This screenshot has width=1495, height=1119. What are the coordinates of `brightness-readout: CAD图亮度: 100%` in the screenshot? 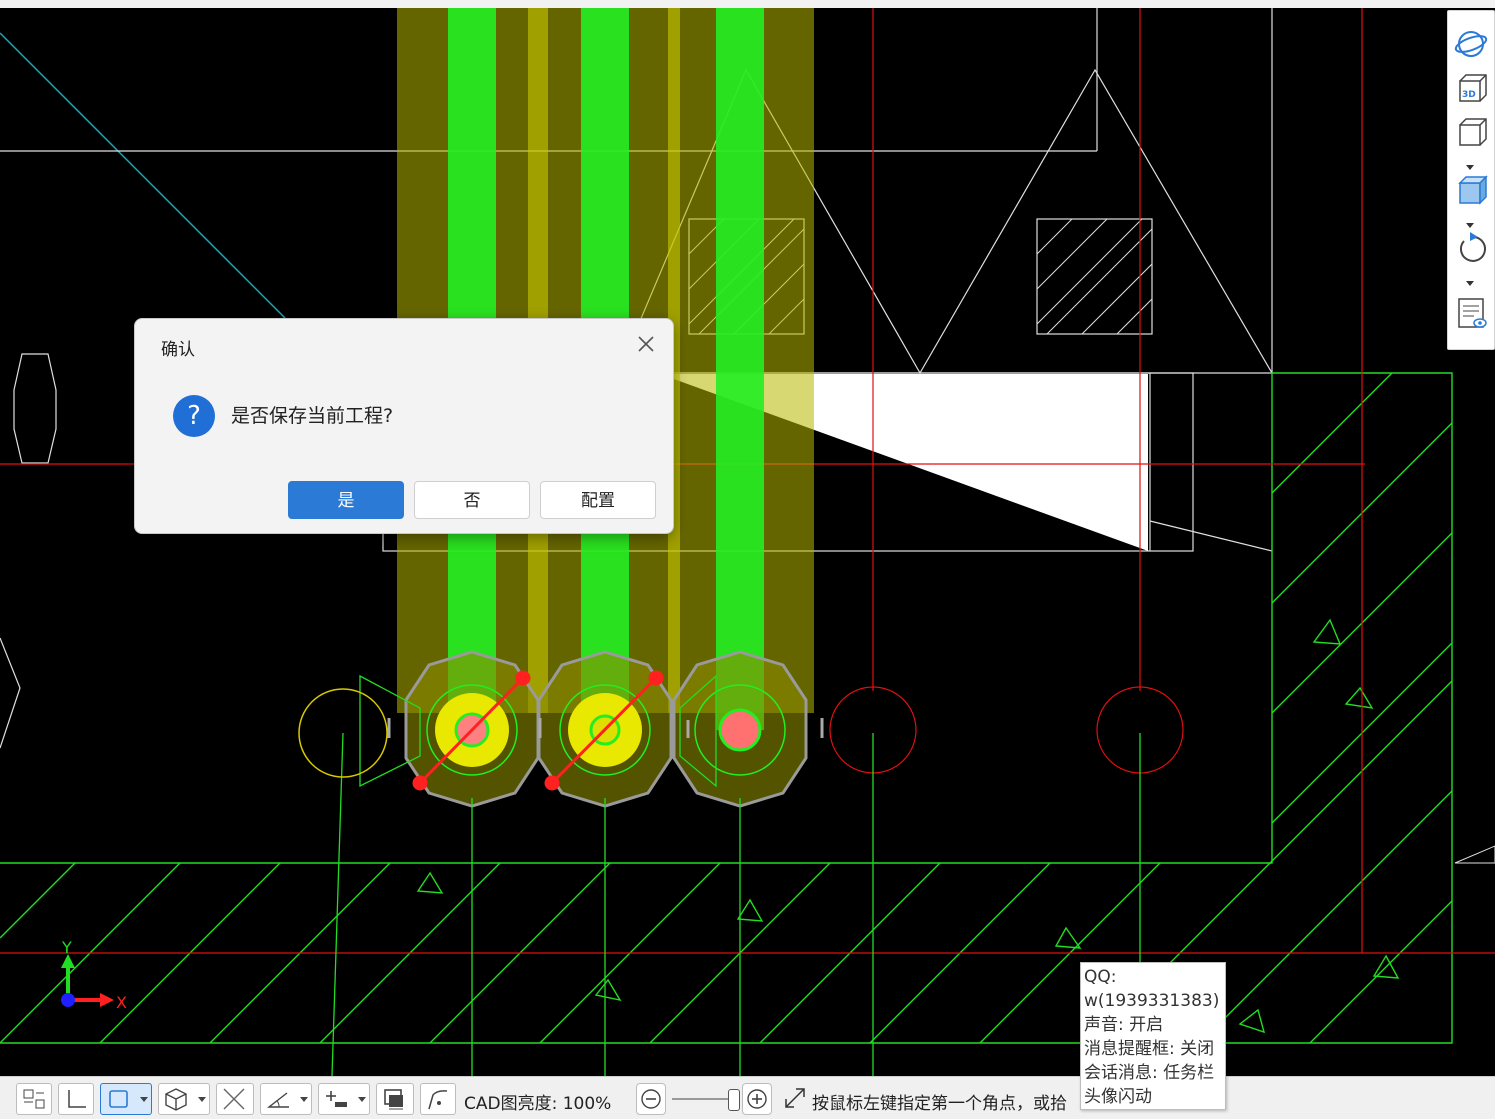 It's located at (537, 1101).